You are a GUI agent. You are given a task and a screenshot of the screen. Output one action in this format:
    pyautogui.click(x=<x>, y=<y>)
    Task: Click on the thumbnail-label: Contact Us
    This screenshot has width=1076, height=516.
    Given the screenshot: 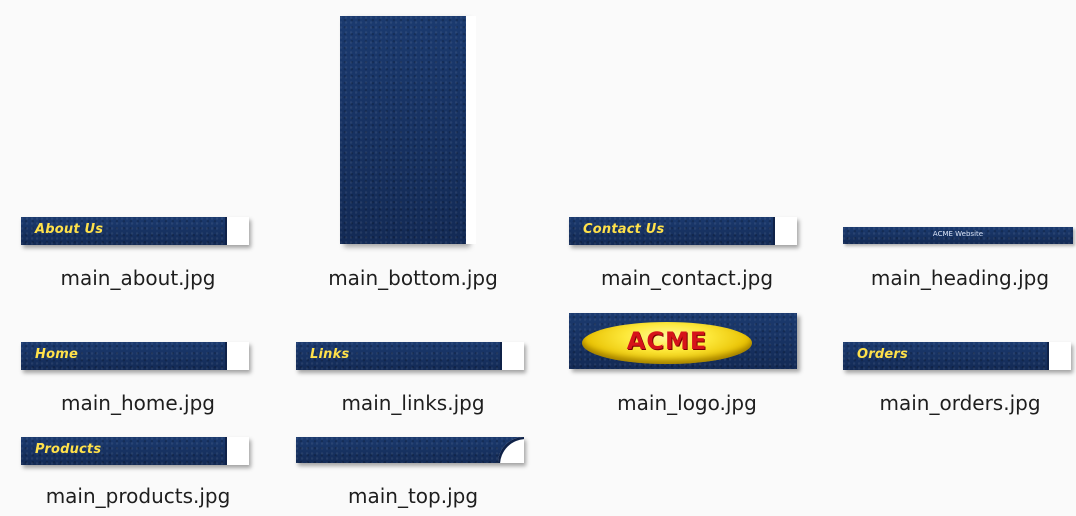 What is the action you would take?
    pyautogui.click(x=624, y=229)
    